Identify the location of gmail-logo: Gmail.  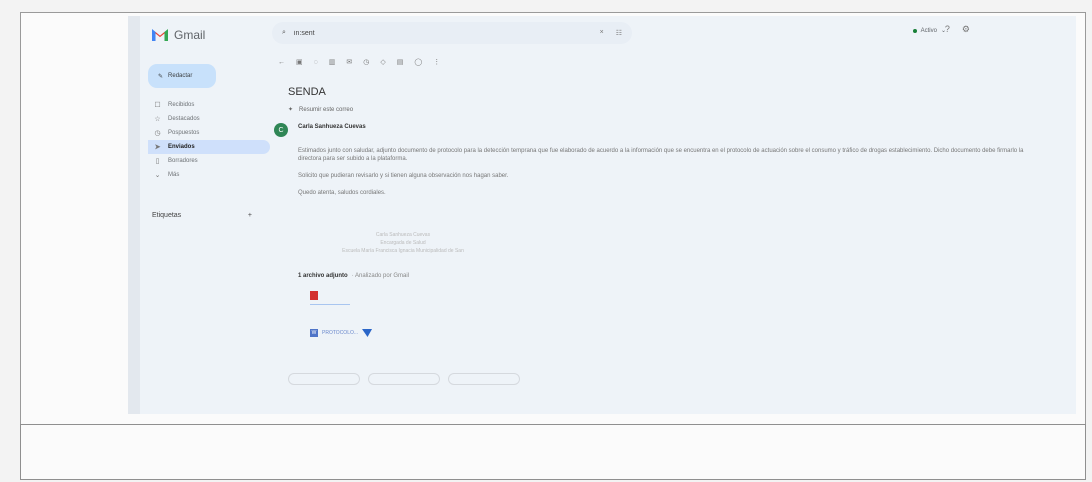
(178, 35).